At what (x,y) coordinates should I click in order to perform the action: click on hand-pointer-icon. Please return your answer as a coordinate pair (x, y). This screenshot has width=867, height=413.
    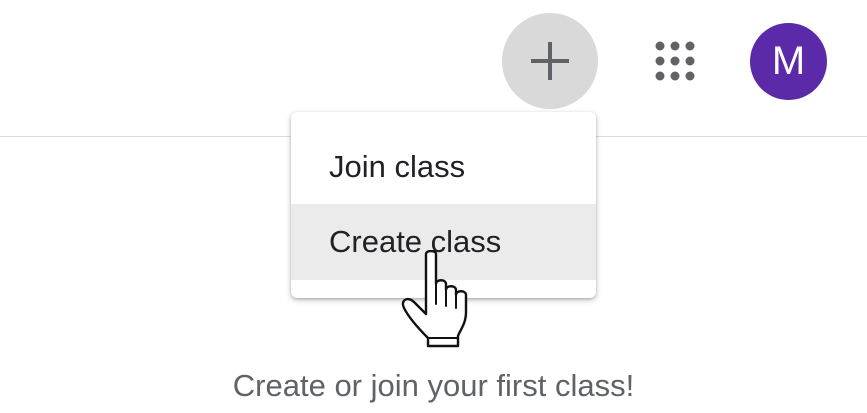
    Looking at the image, I should click on (434, 299).